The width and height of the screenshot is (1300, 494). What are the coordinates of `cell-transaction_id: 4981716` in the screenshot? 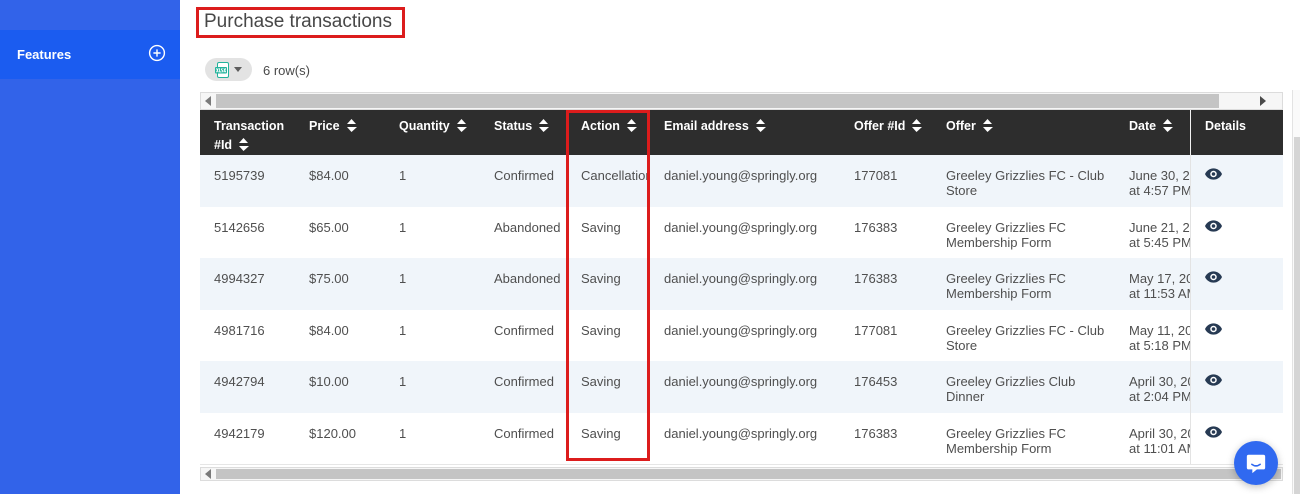 It's located at (247, 335).